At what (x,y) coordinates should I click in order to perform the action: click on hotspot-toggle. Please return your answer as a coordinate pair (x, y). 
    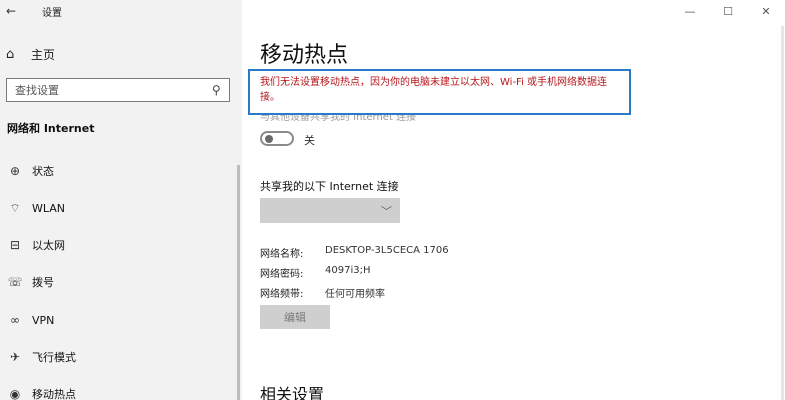
    Looking at the image, I should click on (277, 138).